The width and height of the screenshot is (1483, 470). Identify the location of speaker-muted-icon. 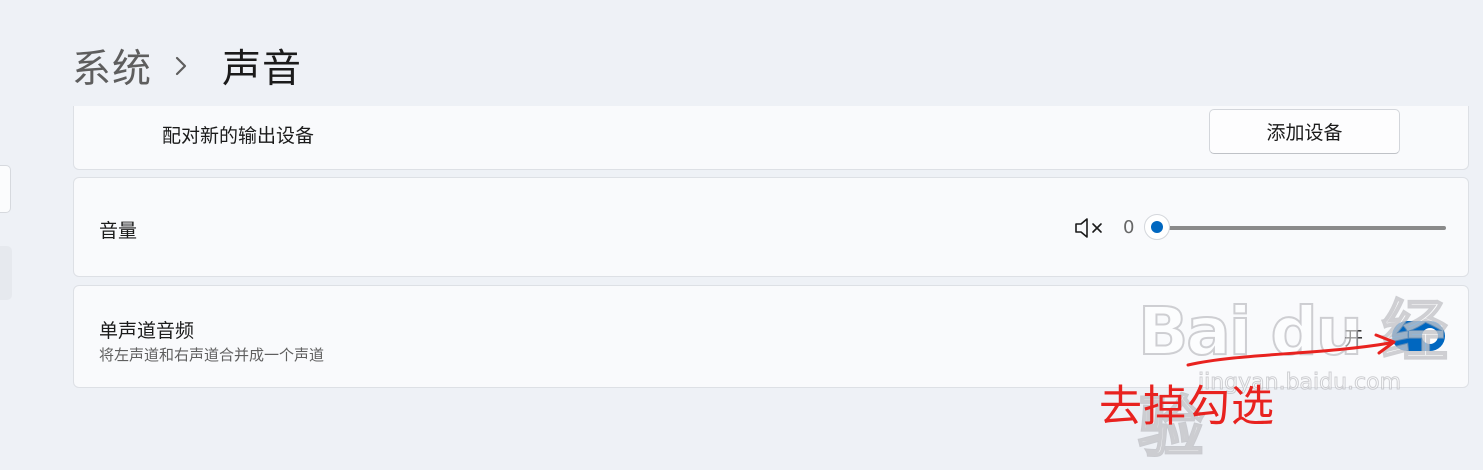
(1090, 228).